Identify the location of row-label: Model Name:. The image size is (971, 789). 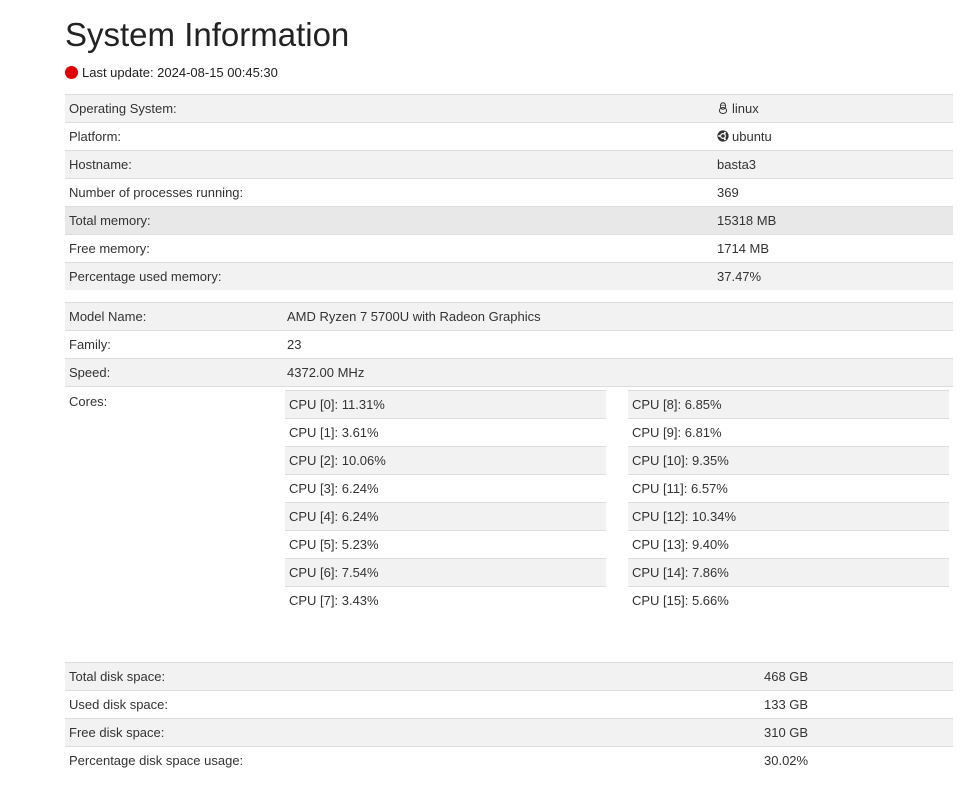
(174, 316).